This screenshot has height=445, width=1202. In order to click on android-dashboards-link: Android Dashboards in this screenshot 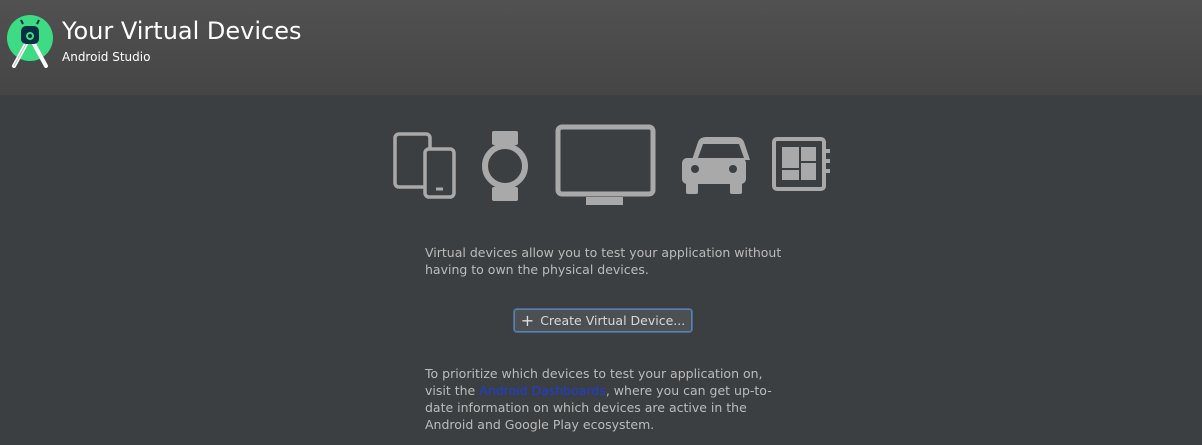, I will do `click(542, 390)`.